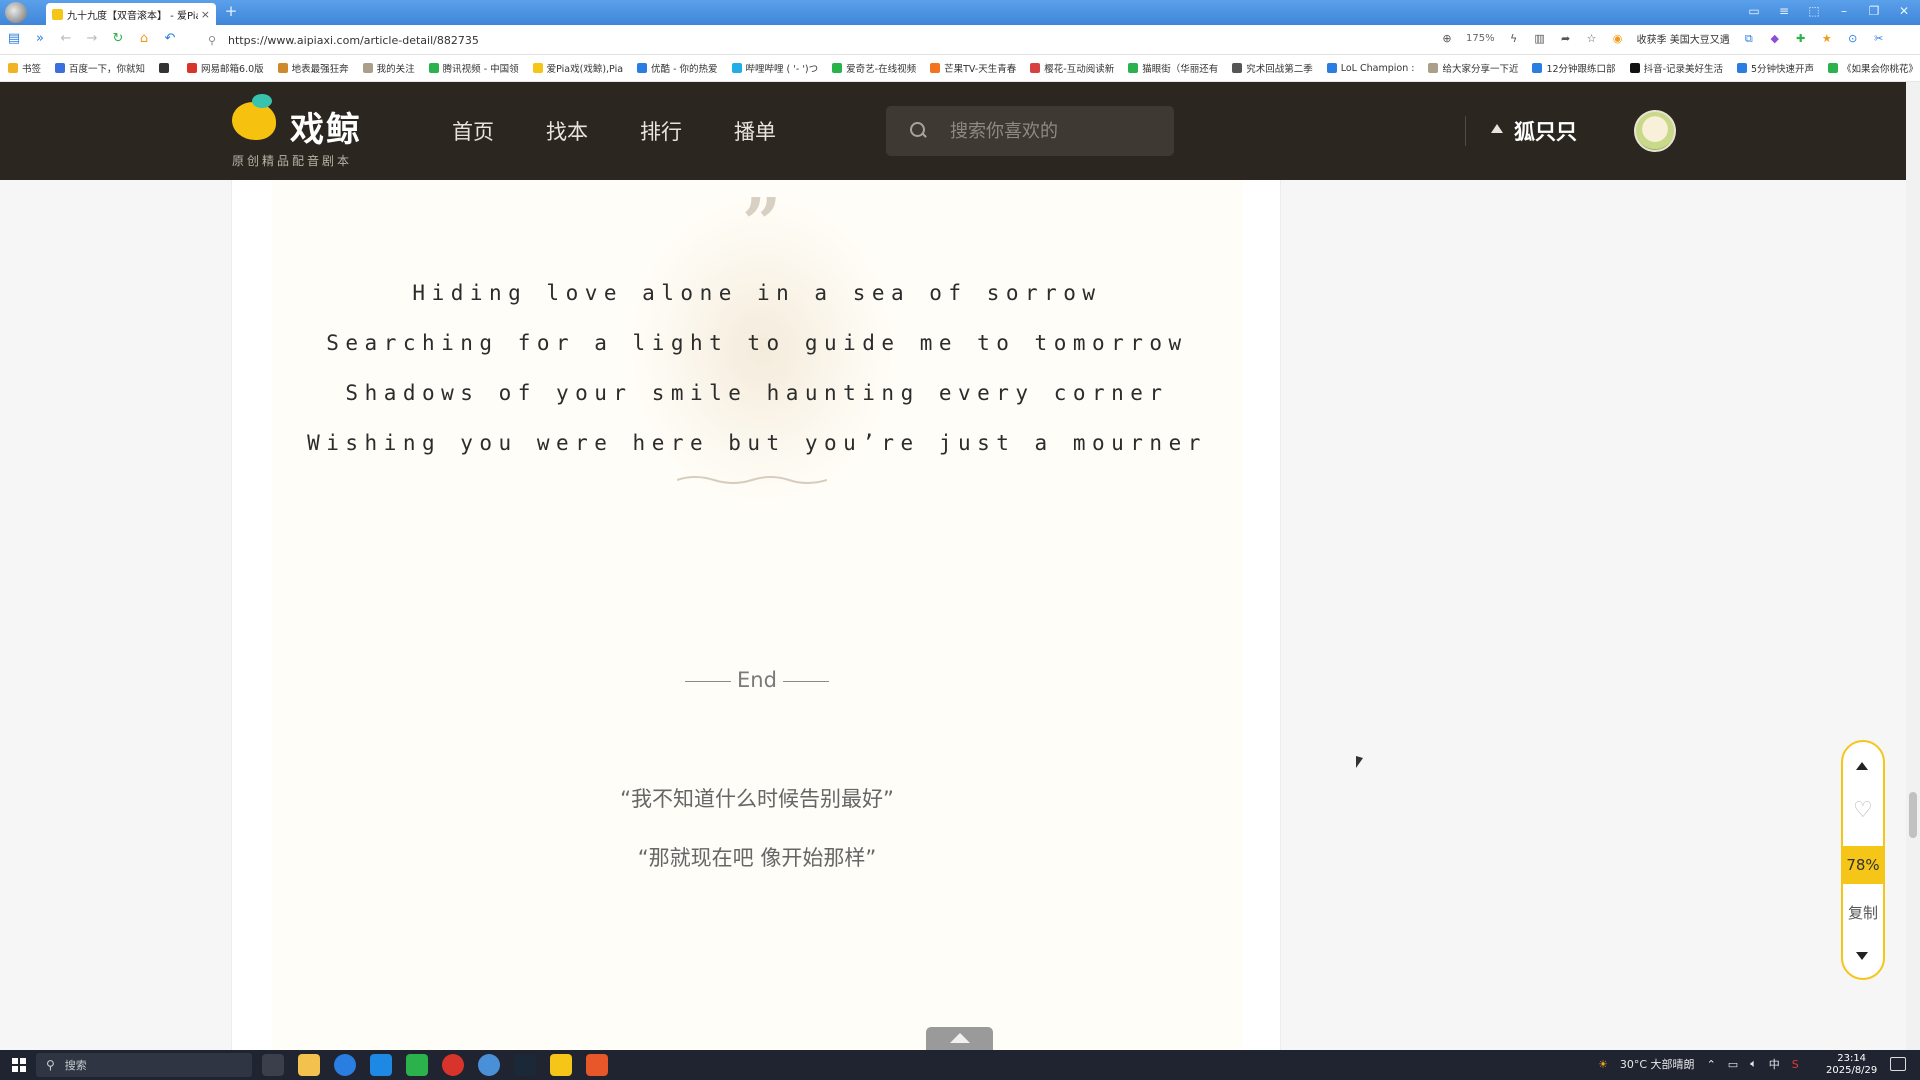 The height and width of the screenshot is (1080, 1920). Describe the element at coordinates (1574, 68) in the screenshot. I see `bookmark-item: 12分钟跟练口部` at that location.